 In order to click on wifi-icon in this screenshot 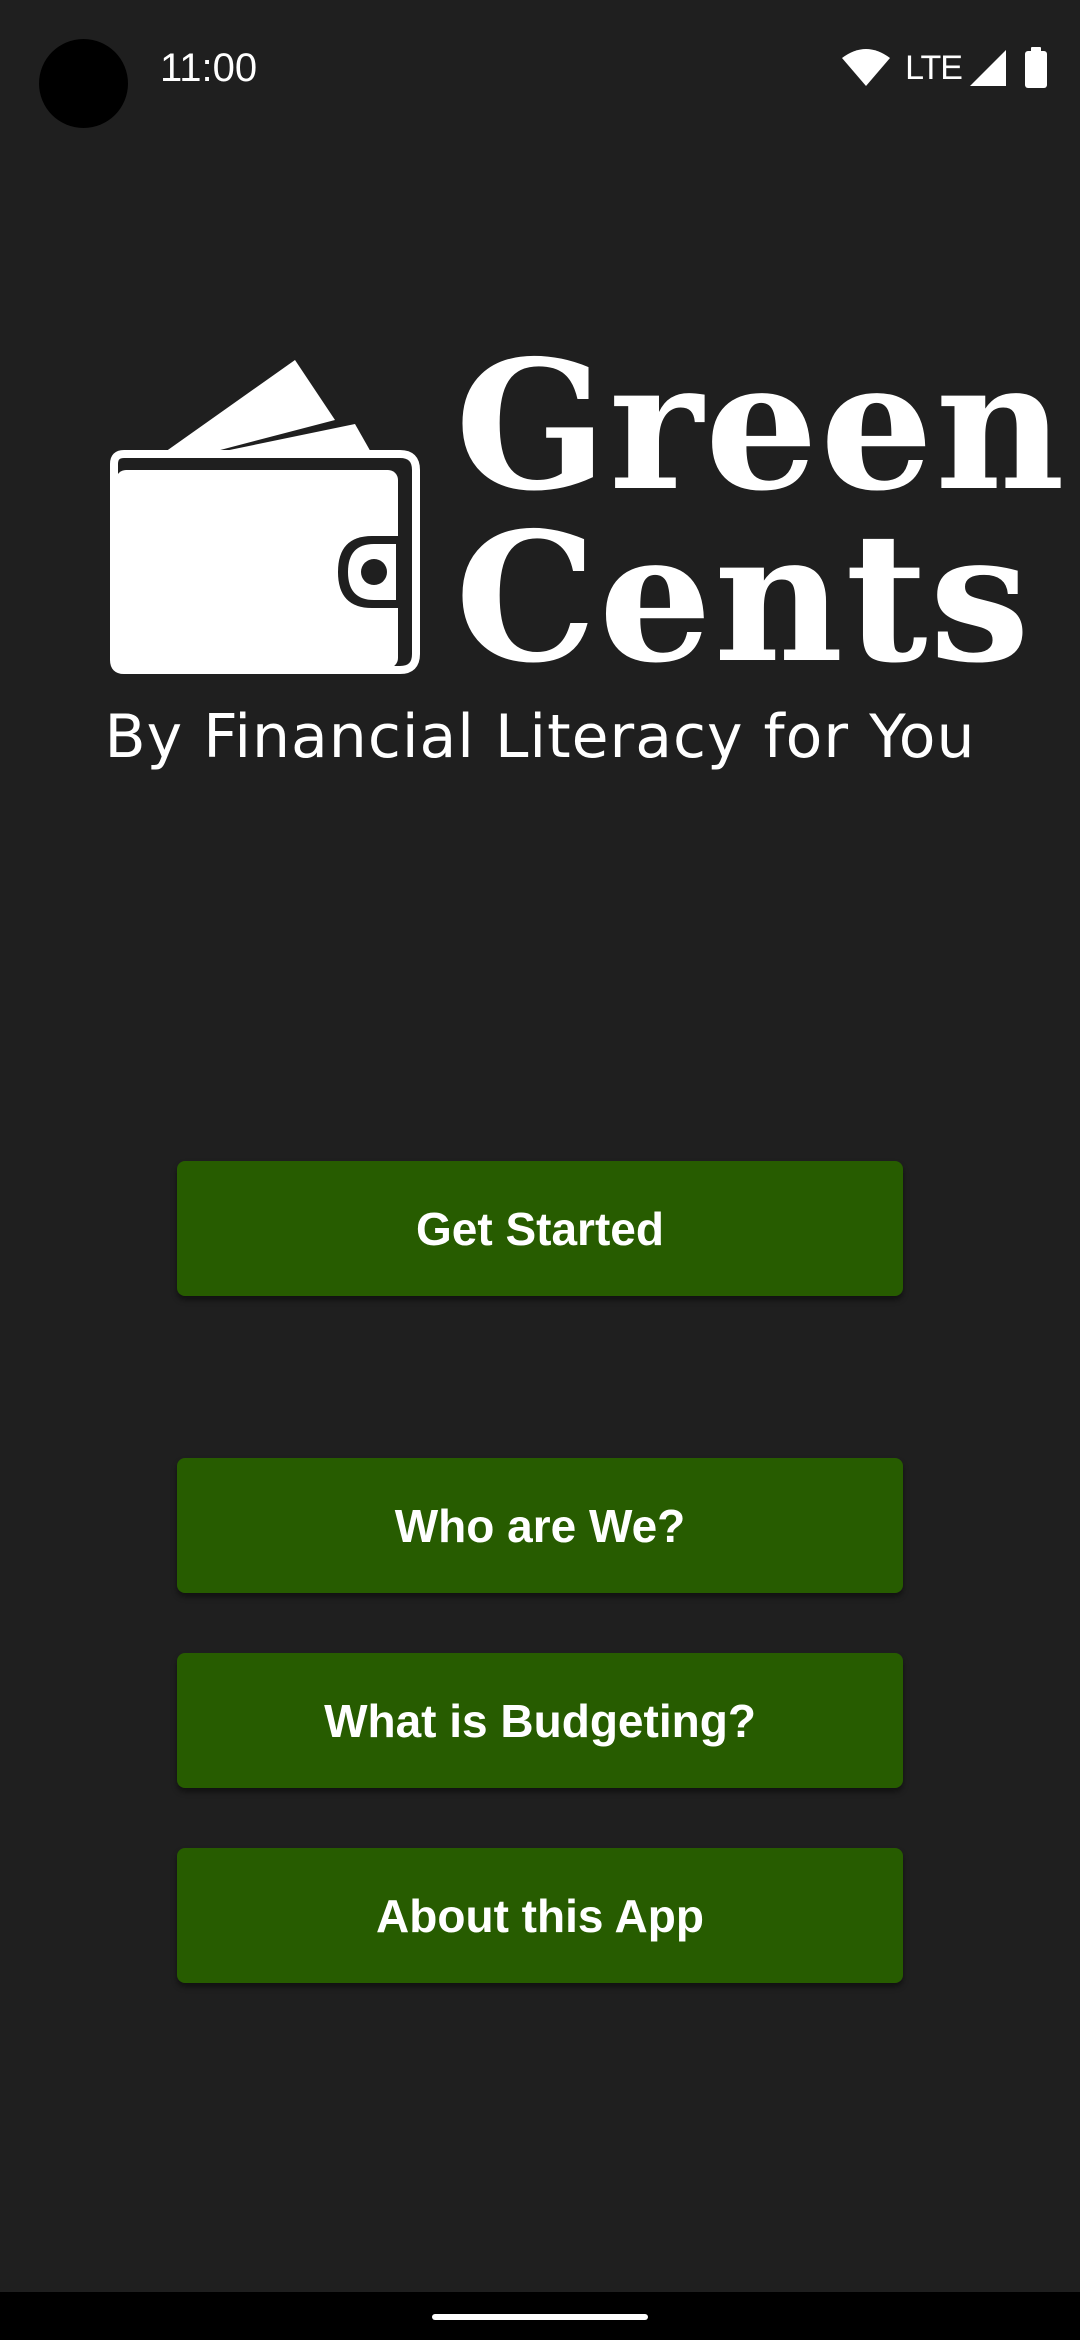, I will do `click(866, 67)`.